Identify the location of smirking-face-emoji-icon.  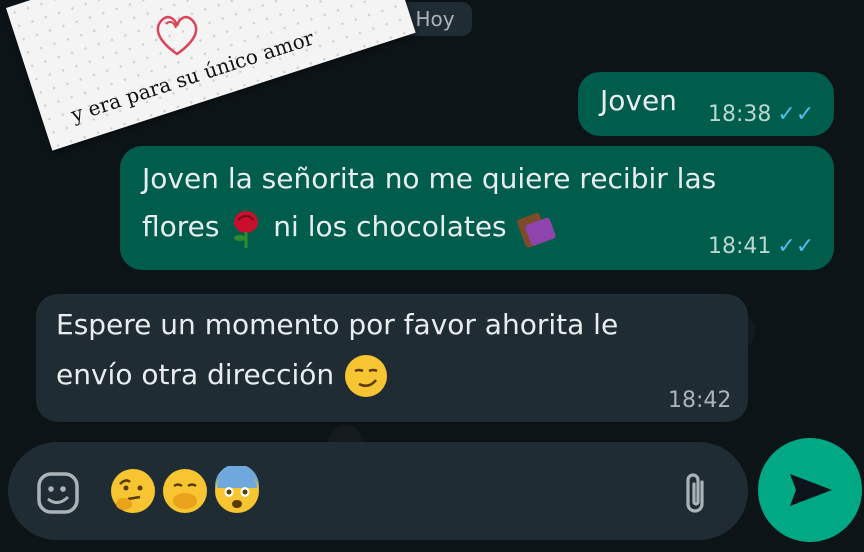
(366, 376).